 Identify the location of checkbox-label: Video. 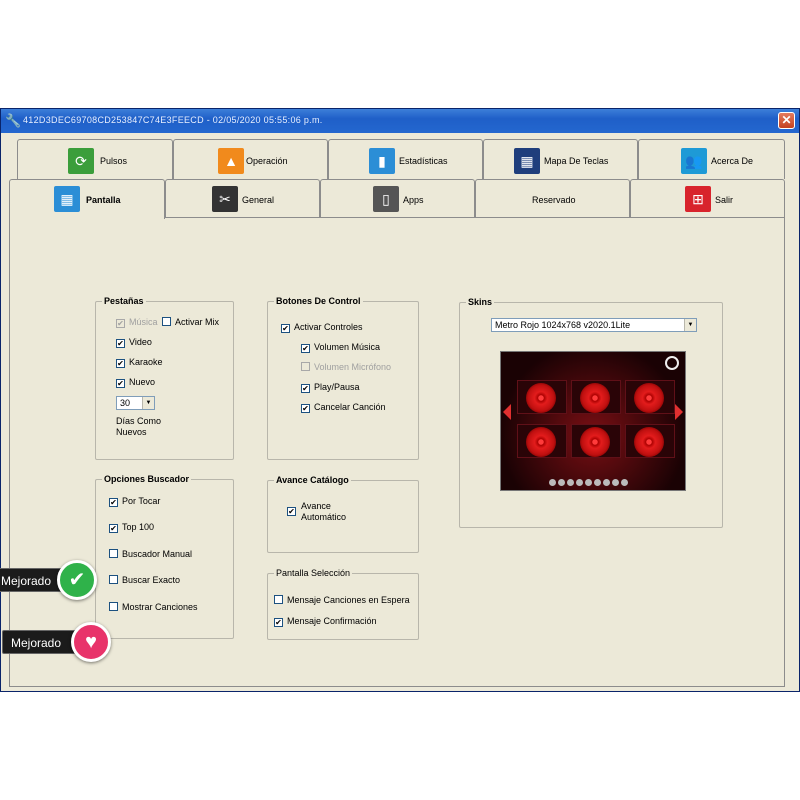
(140, 342).